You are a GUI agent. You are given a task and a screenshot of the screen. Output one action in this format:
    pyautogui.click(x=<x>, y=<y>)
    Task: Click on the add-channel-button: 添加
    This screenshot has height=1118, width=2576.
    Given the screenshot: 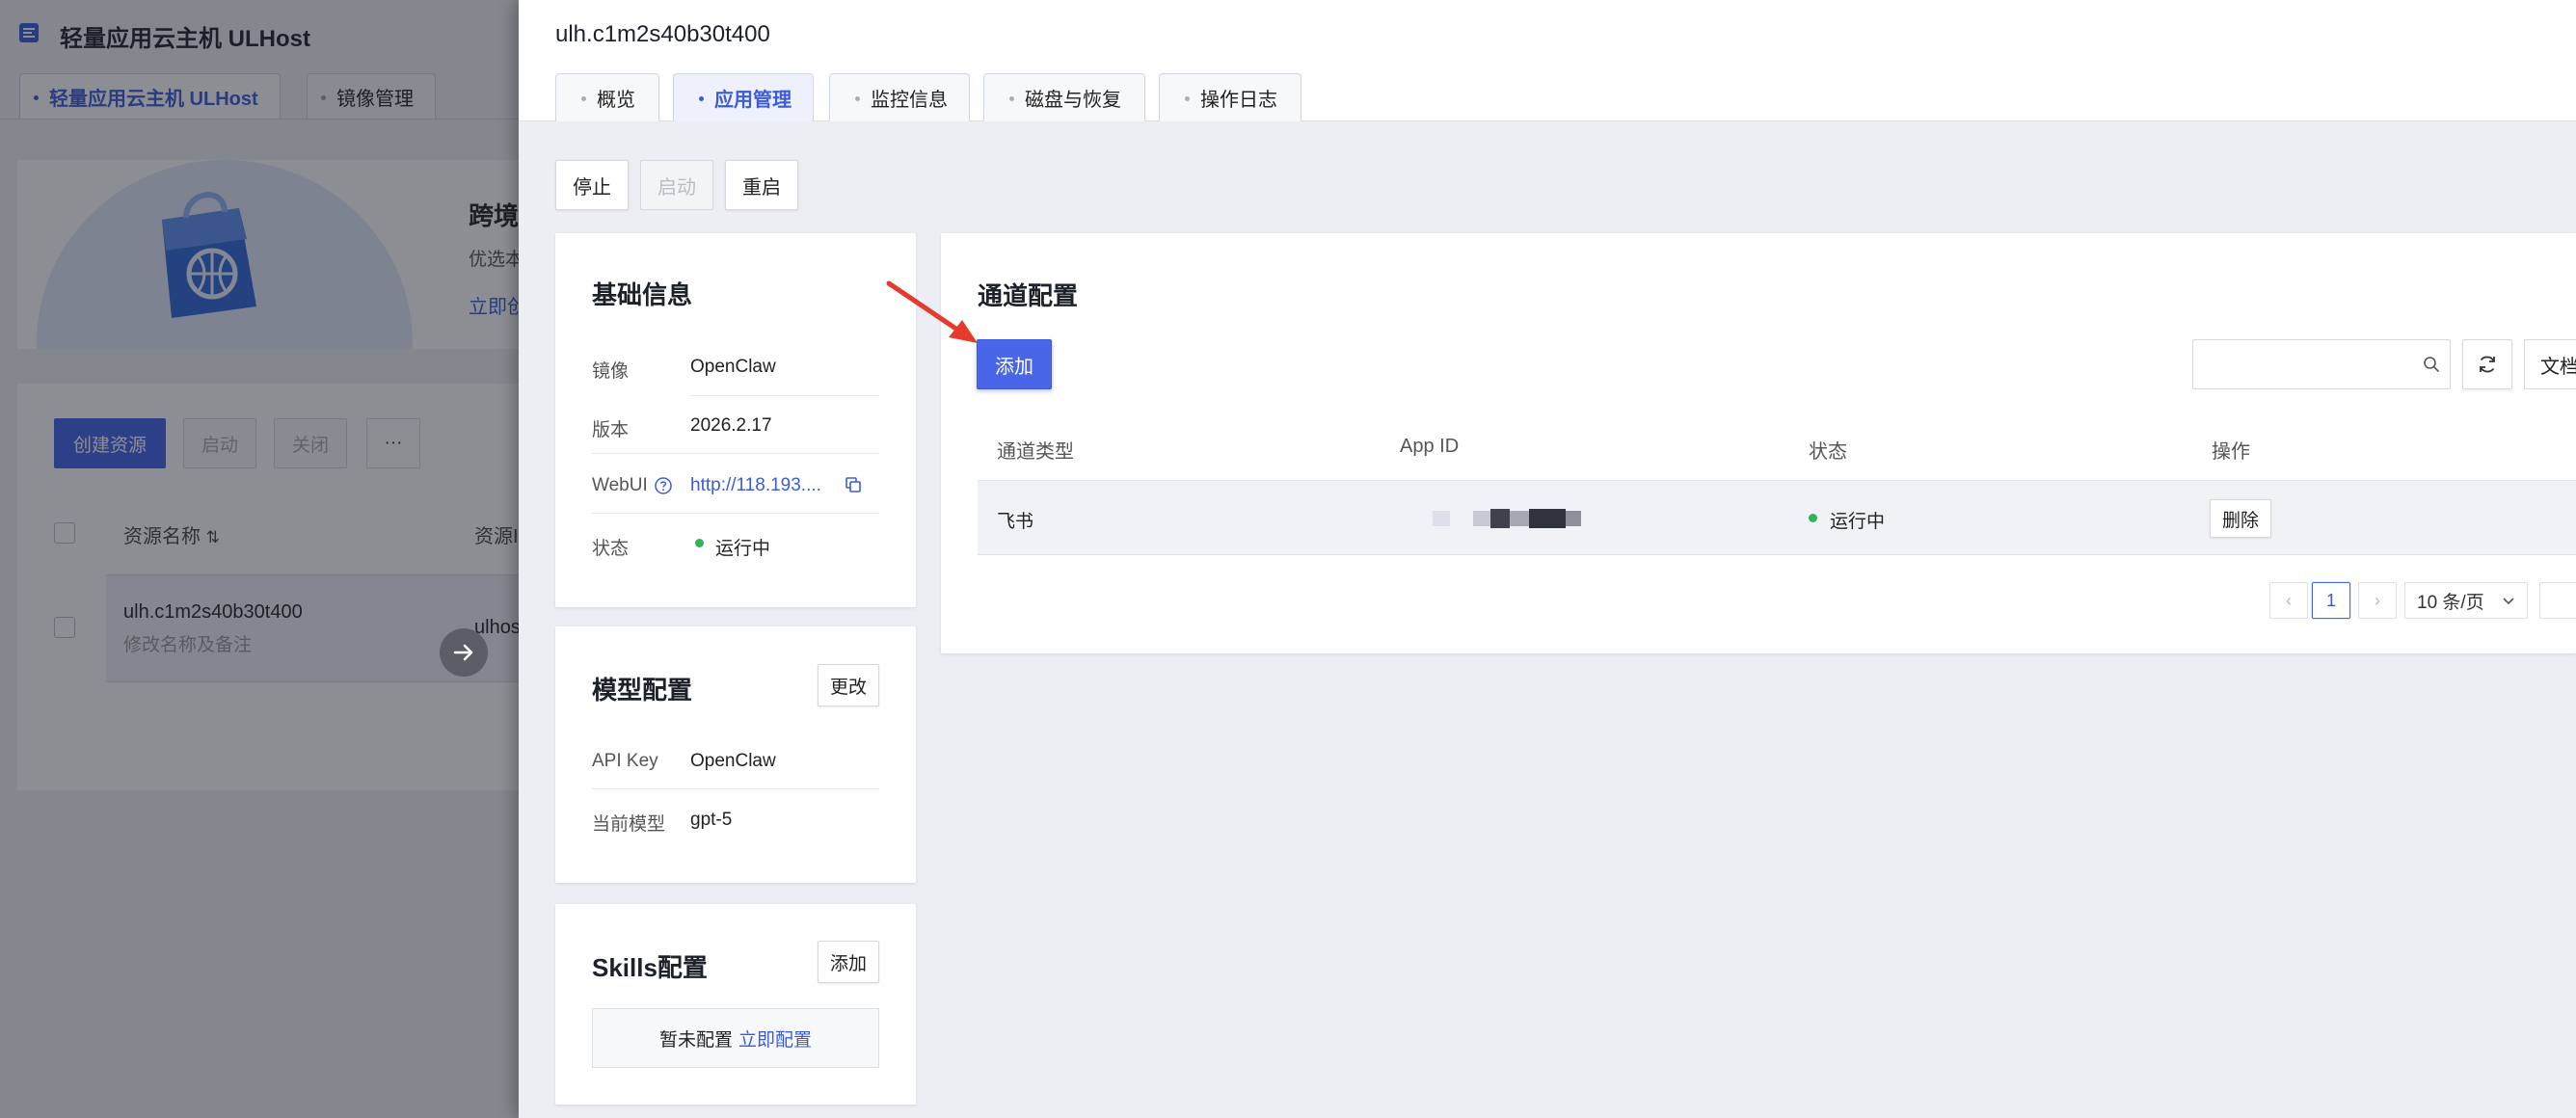 What is the action you would take?
    pyautogui.click(x=1015, y=364)
    